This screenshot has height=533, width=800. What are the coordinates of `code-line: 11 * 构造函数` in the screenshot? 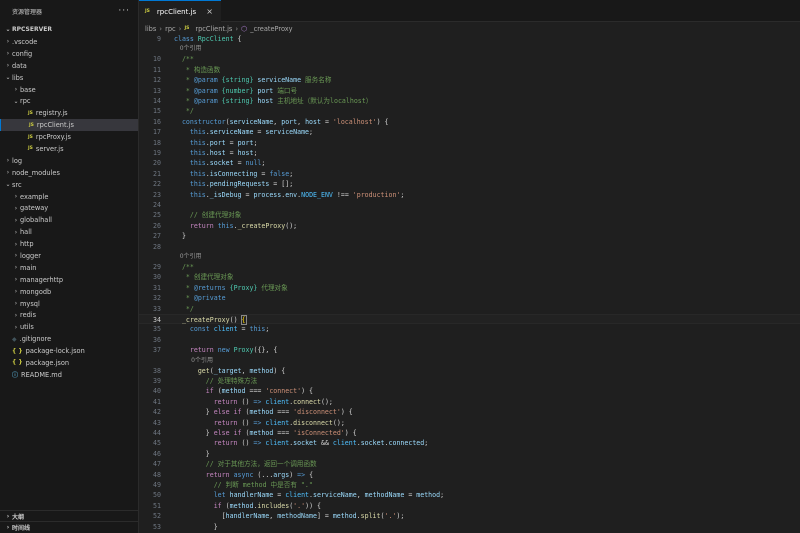 It's located at (469, 70).